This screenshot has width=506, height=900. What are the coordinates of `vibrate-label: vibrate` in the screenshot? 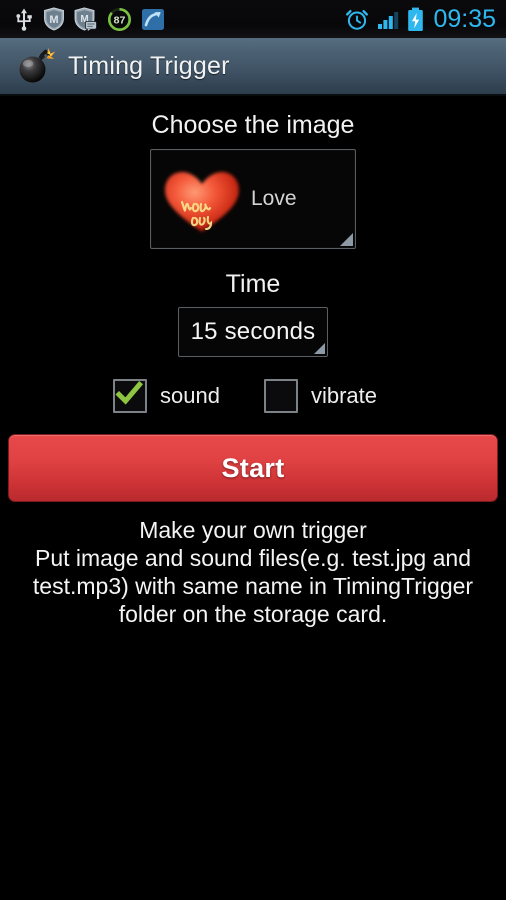 It's located at (343, 395).